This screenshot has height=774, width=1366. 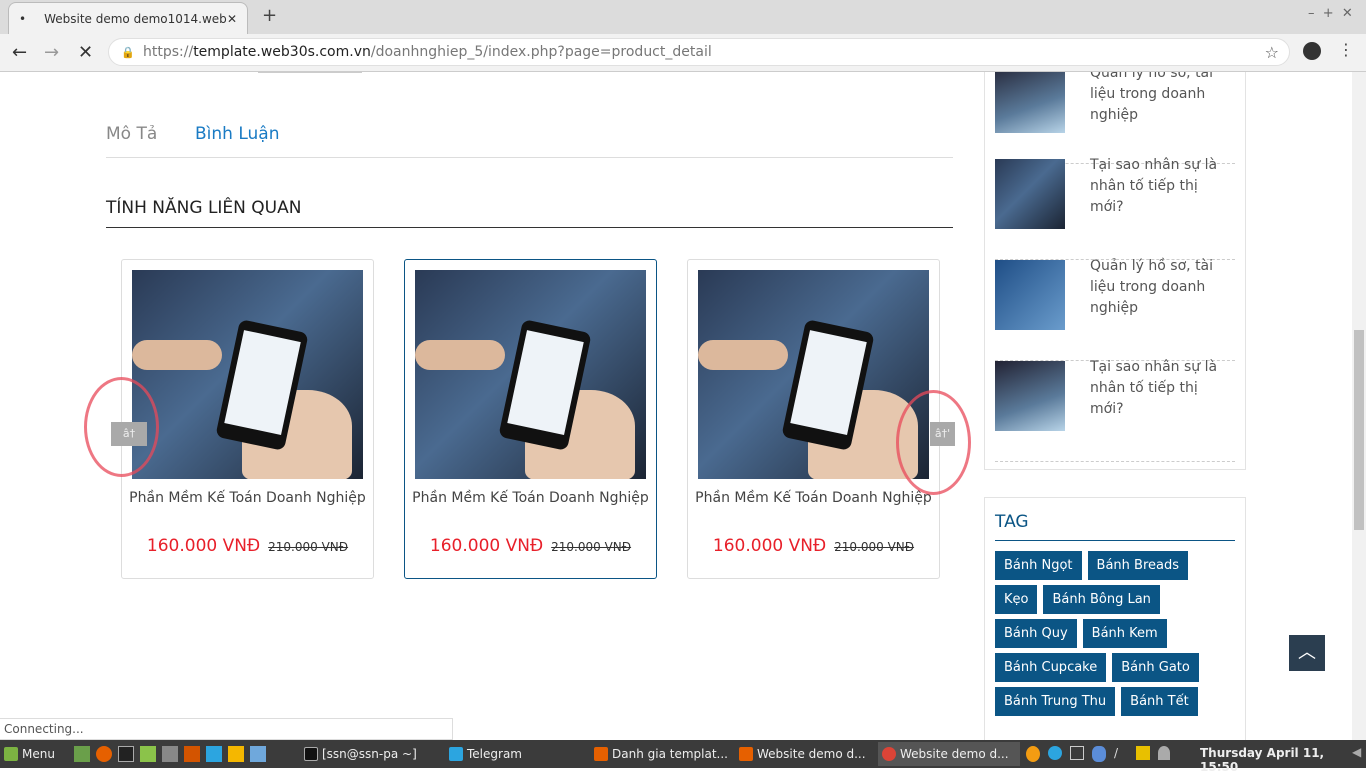 I want to click on close-tab-icon: ✕, so click(x=232, y=19).